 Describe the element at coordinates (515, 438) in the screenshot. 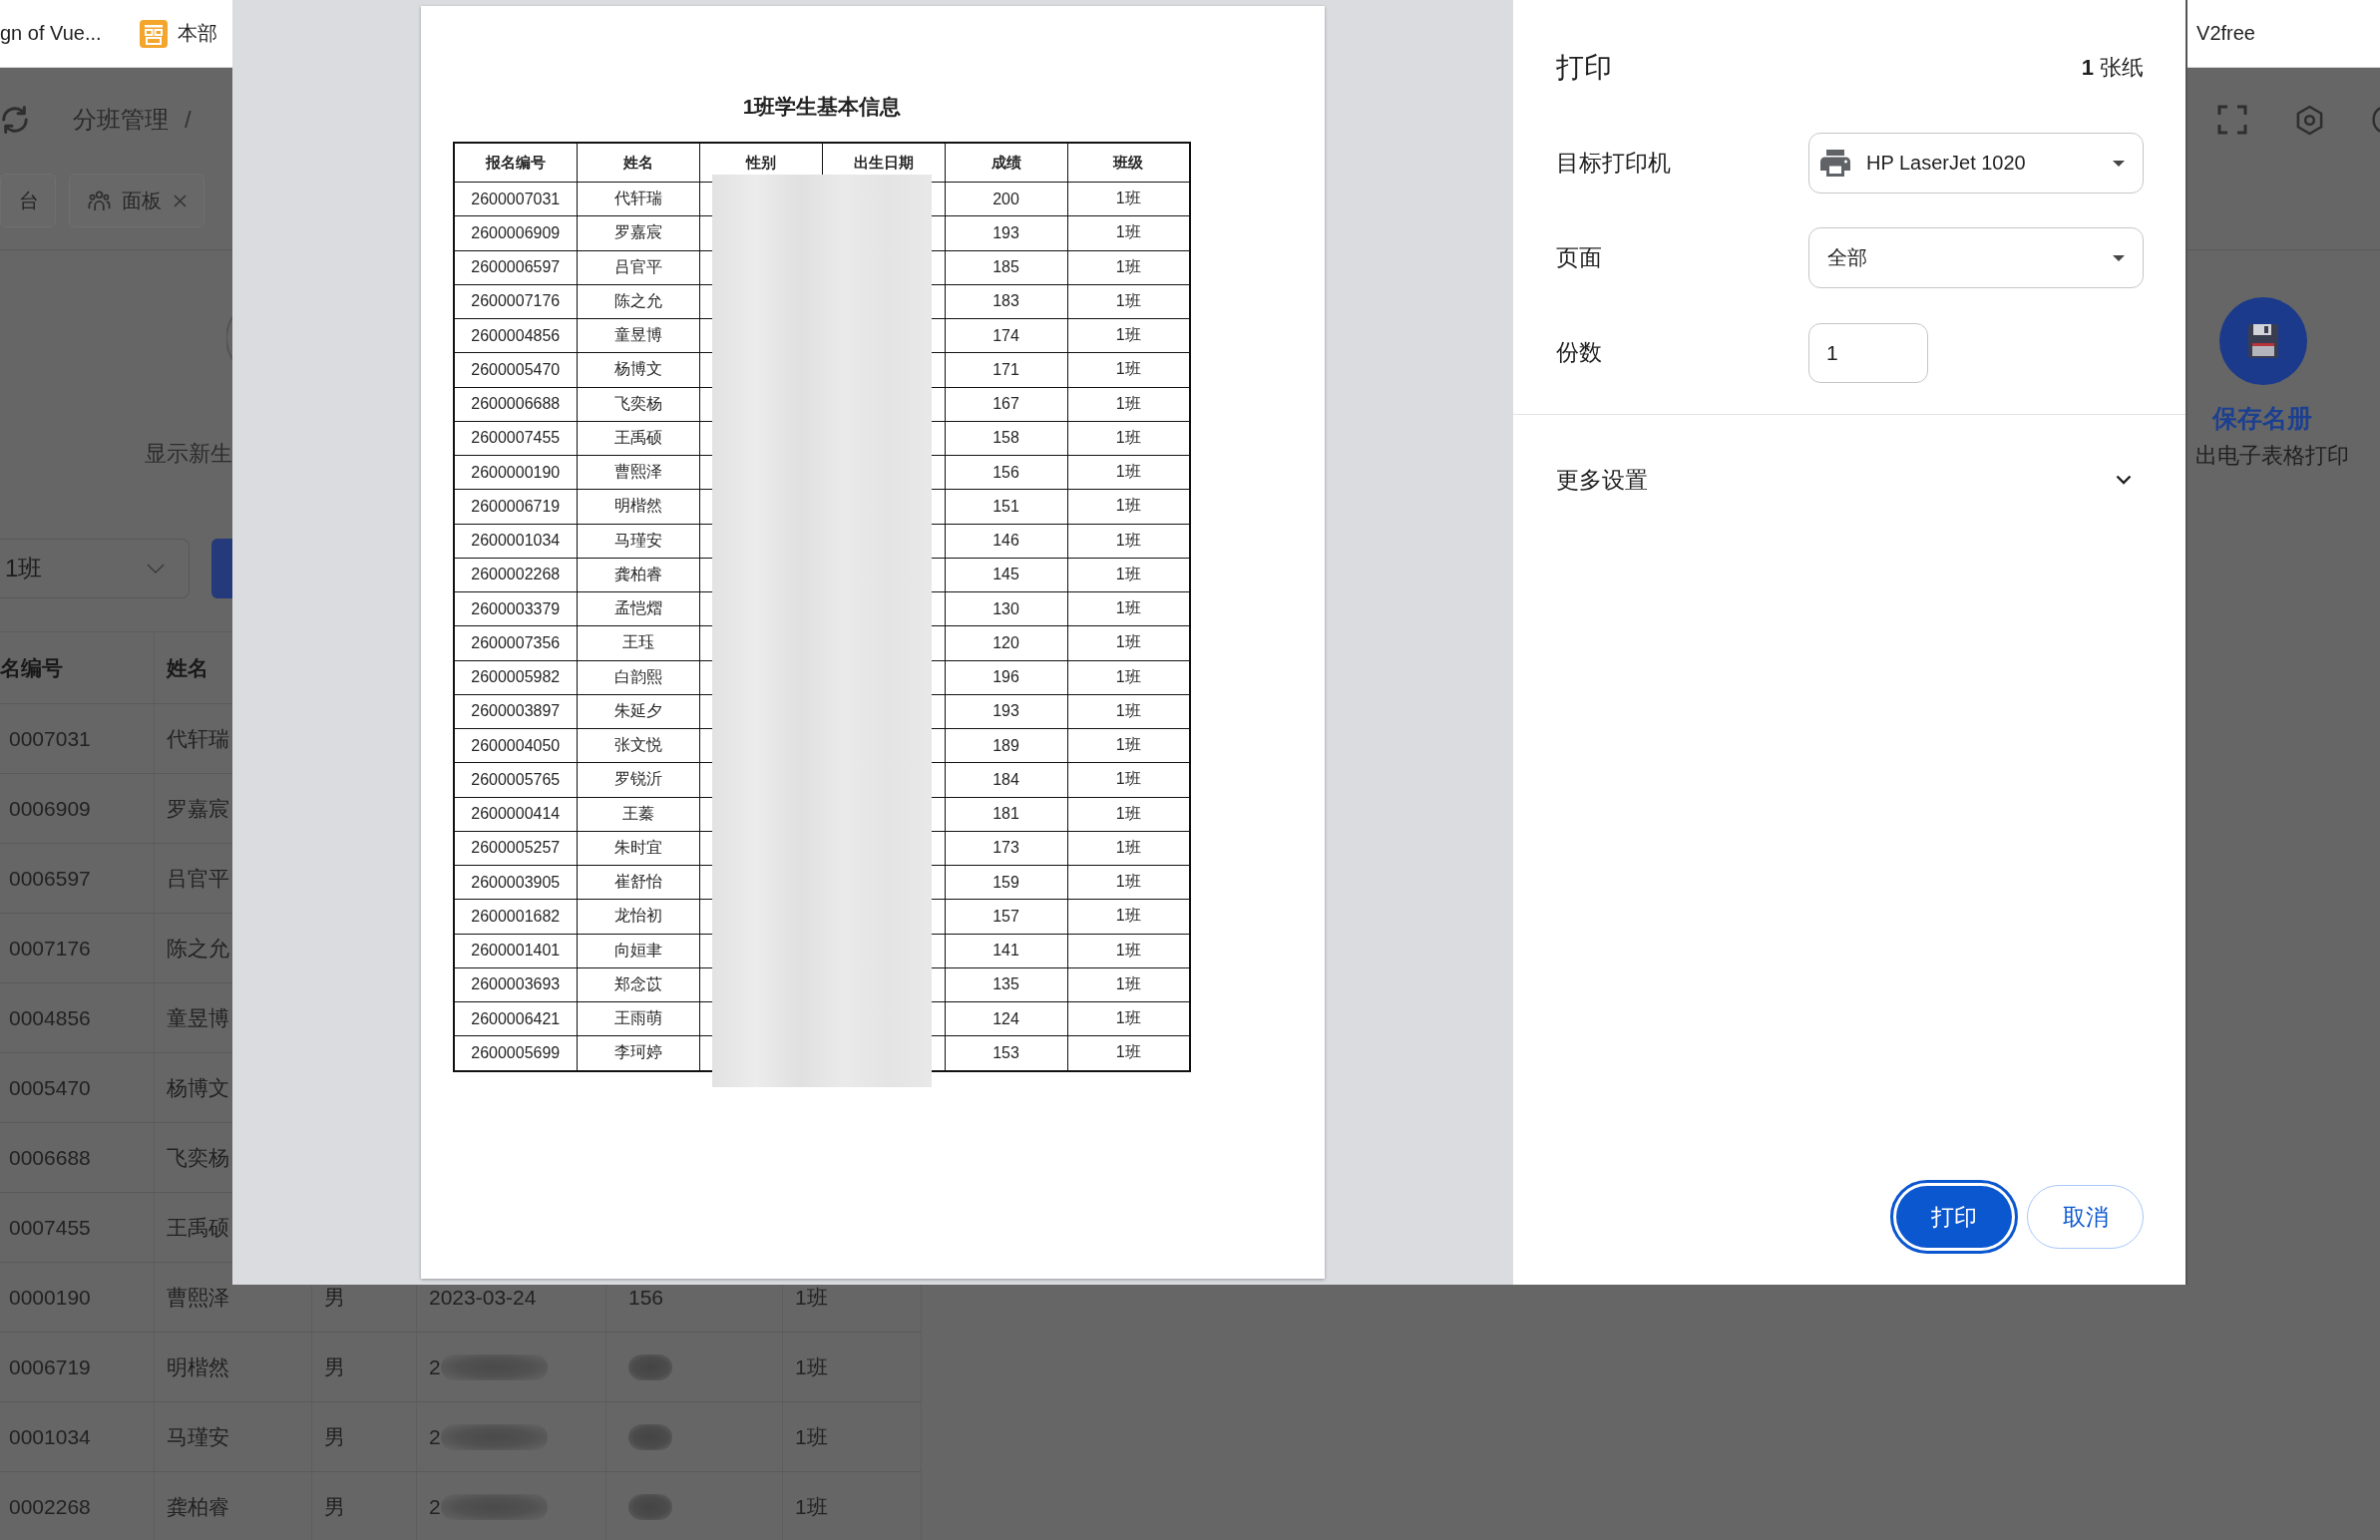

I see `table-cell: 2600007455` at that location.